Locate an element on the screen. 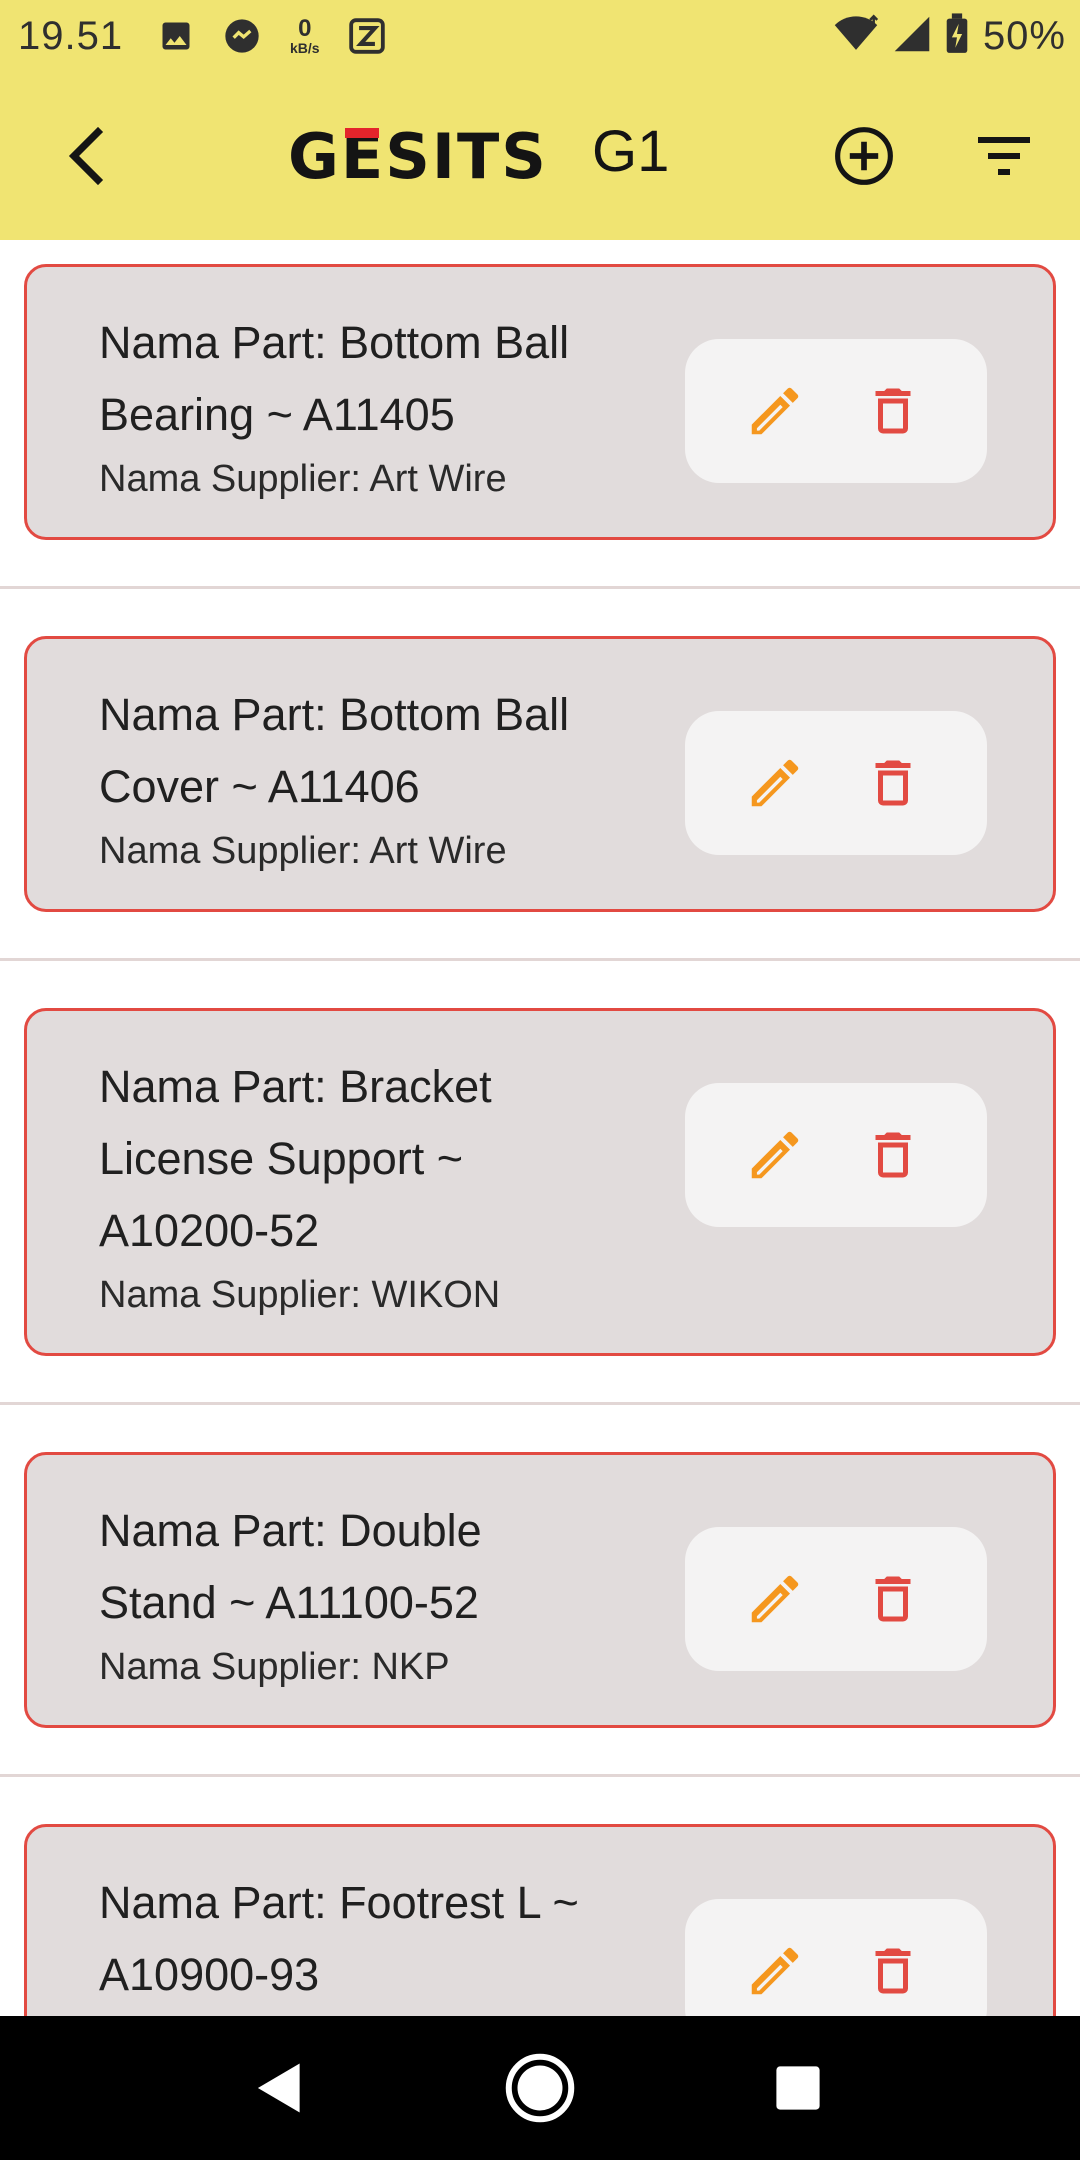 Image resolution: width=1080 pixels, height=2160 pixels. add-circle-icon is located at coordinates (864, 156).